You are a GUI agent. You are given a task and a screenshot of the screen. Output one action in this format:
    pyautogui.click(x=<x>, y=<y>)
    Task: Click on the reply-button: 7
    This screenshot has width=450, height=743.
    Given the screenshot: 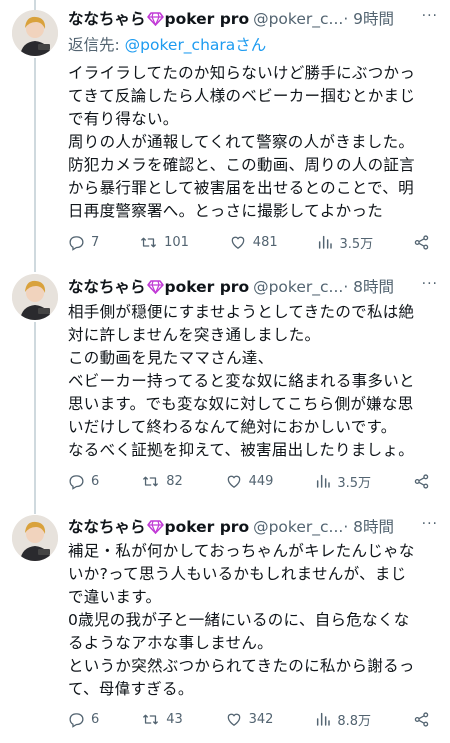 What is the action you would take?
    pyautogui.click(x=83, y=242)
    